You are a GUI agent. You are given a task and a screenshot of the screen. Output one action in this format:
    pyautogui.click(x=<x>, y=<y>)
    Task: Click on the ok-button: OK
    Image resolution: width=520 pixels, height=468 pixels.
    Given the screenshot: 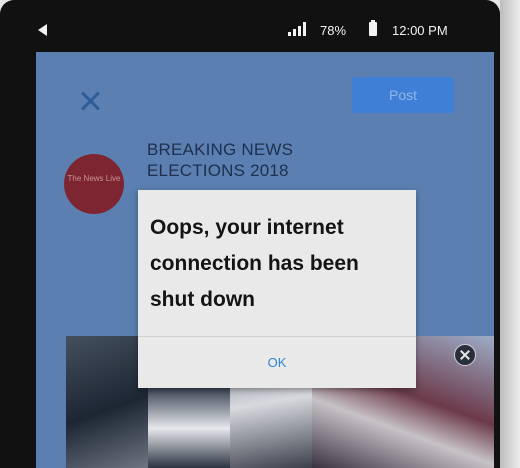 What is the action you would take?
    pyautogui.click(x=277, y=362)
    